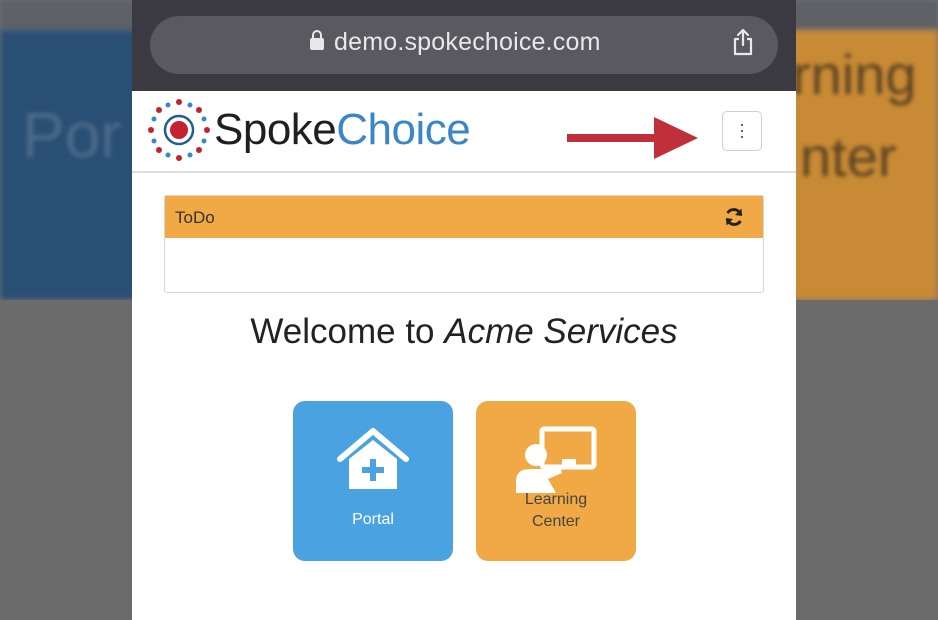  I want to click on welcome-prefix: Welcome to, so click(347, 331).